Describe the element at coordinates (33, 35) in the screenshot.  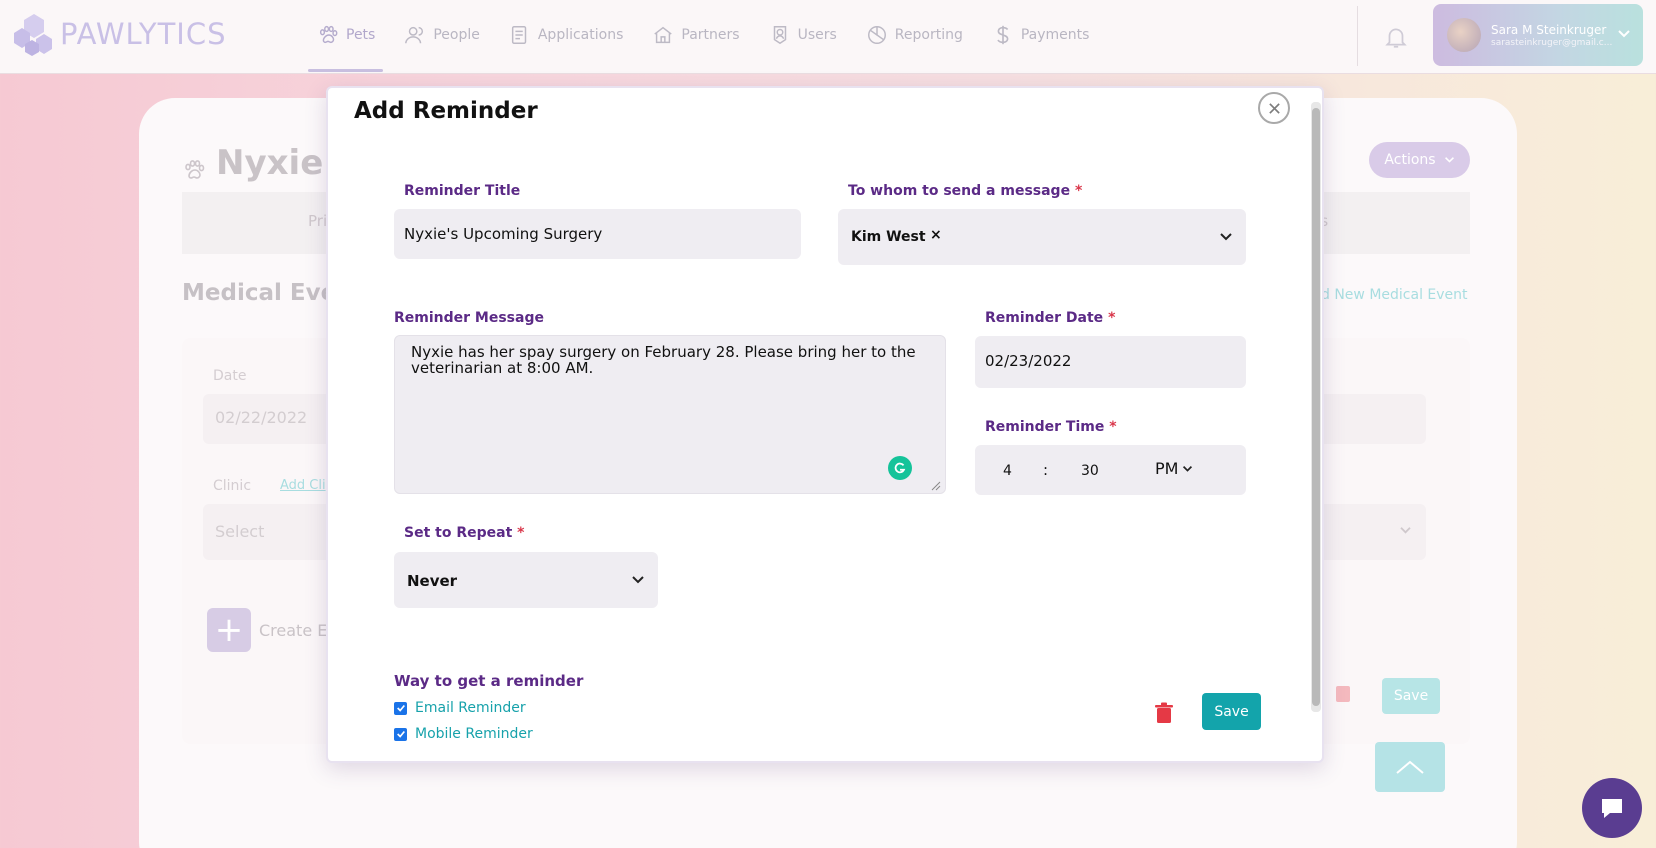
I see `hexagon-logo-icon` at that location.